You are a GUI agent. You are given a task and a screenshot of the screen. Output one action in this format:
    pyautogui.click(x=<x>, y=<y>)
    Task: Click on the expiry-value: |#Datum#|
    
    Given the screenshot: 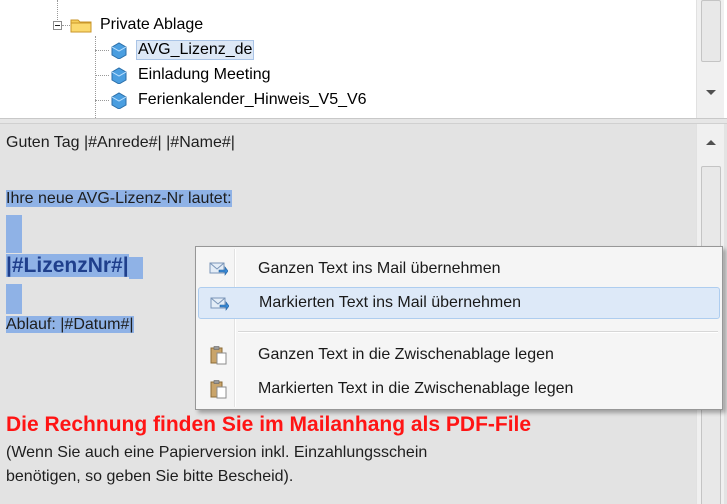 What is the action you would take?
    pyautogui.click(x=97, y=324)
    